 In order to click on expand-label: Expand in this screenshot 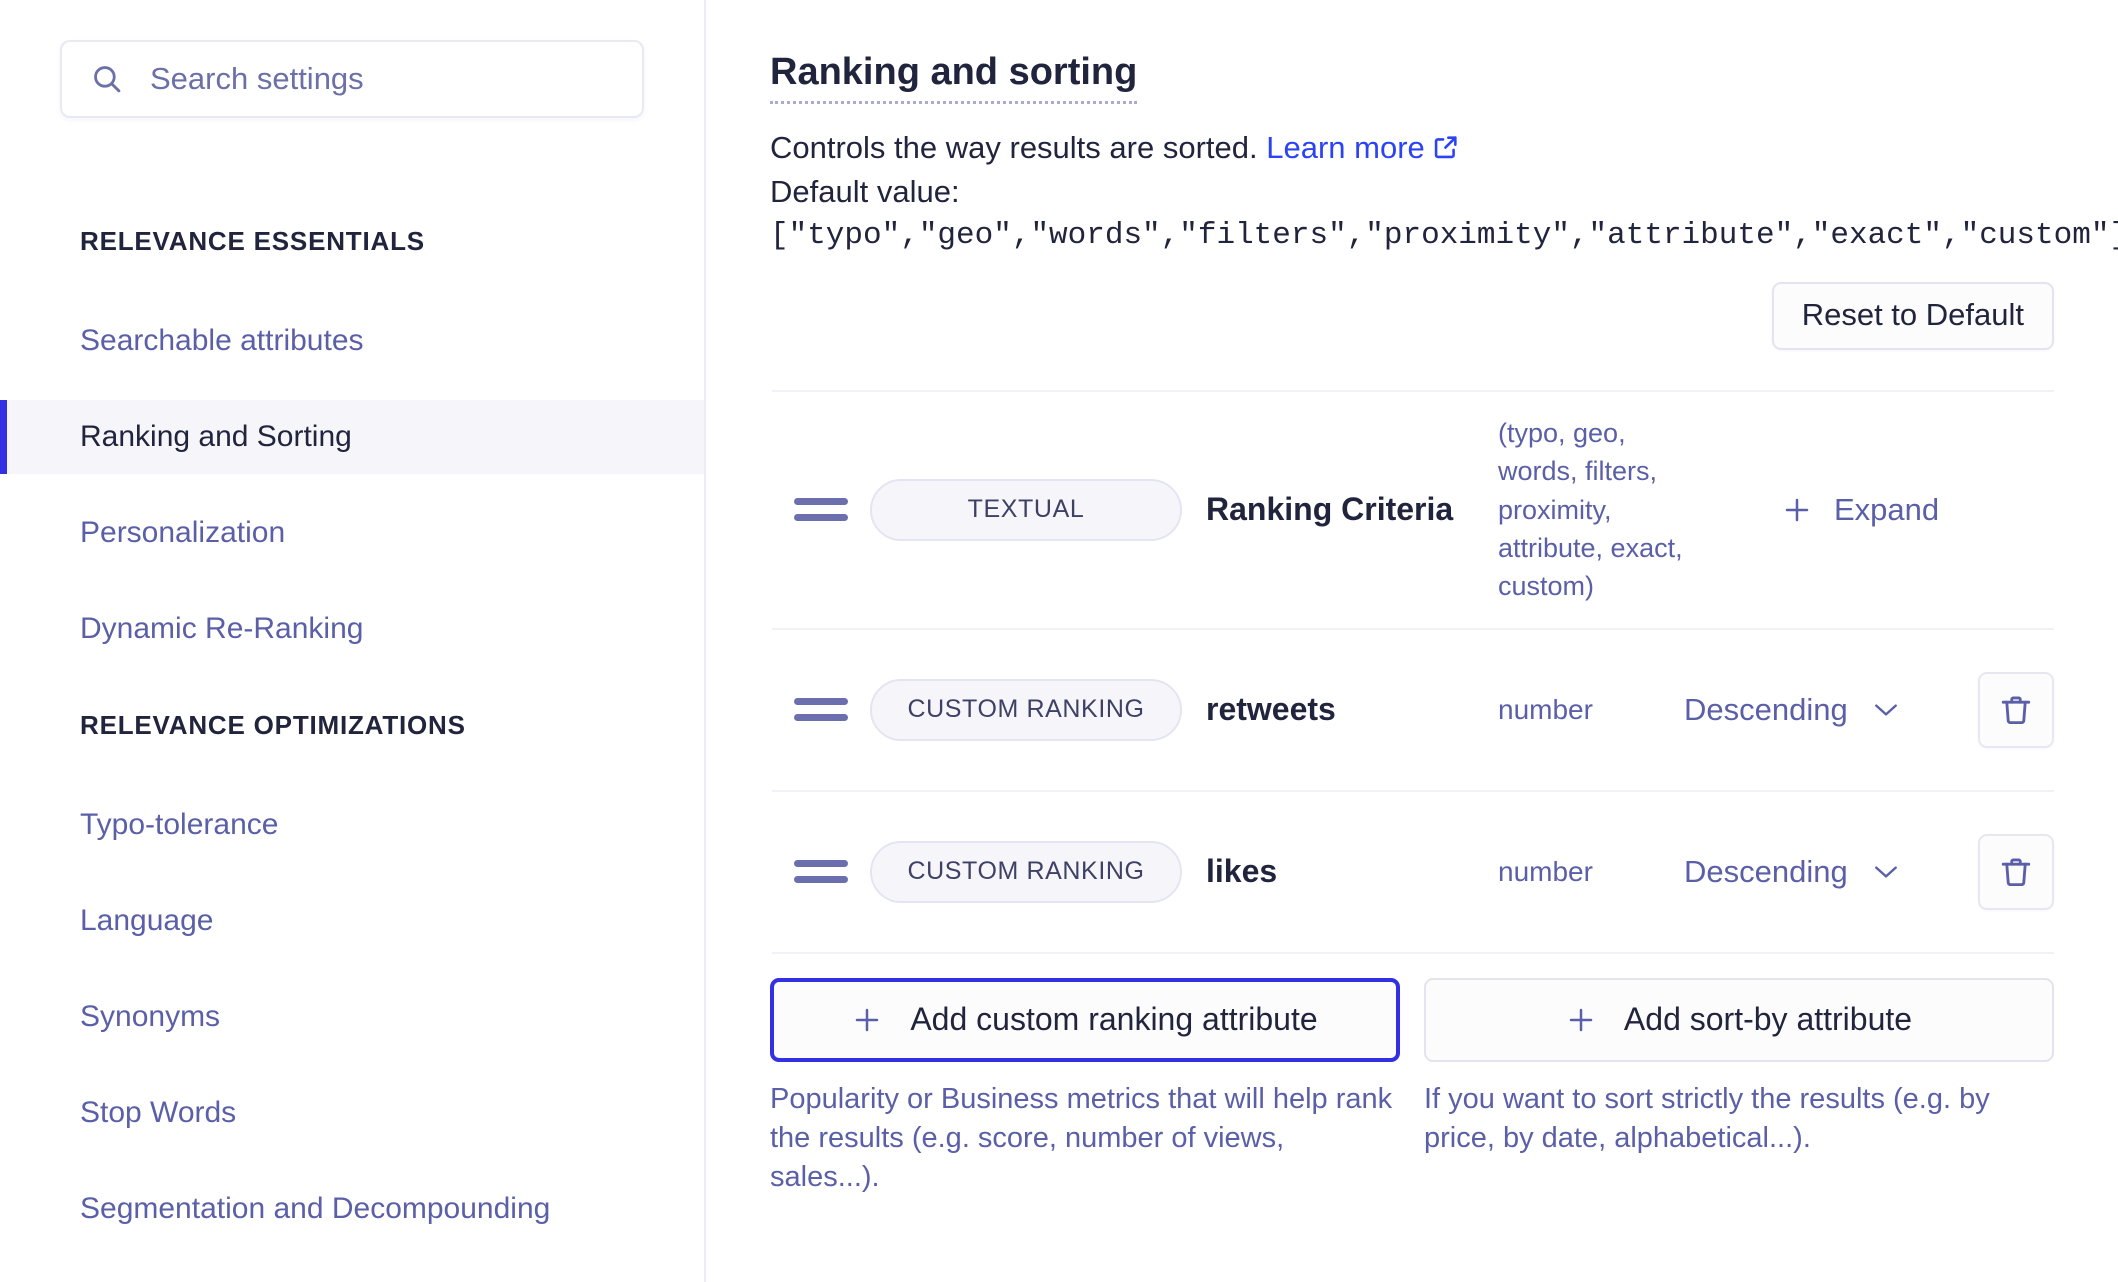, I will do `click(1887, 509)`.